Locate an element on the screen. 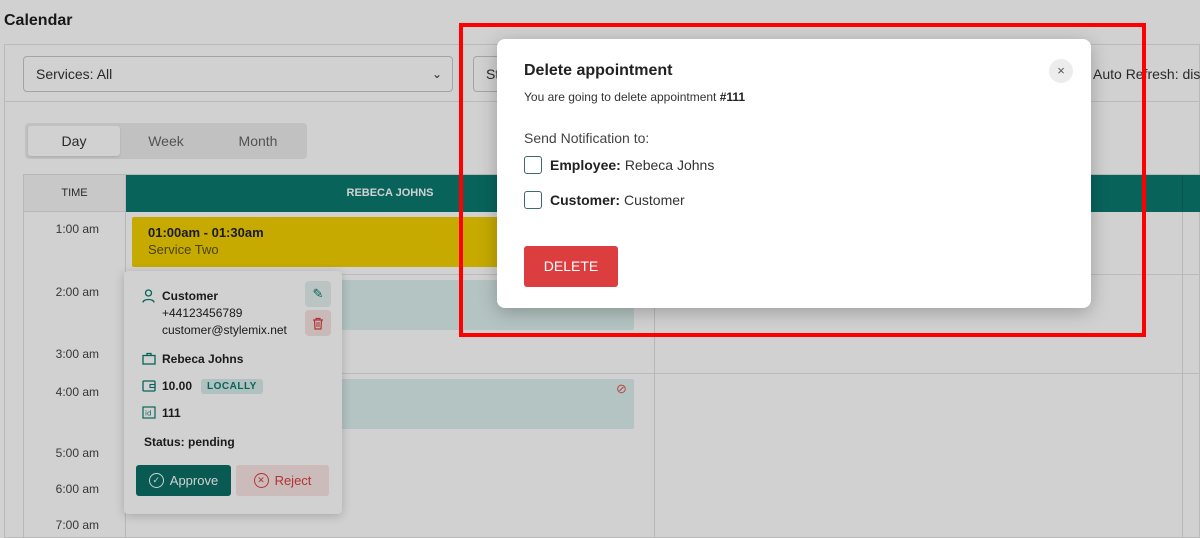 The image size is (1200, 538). customer-notify-option: Customer is located at coordinates (604, 200).